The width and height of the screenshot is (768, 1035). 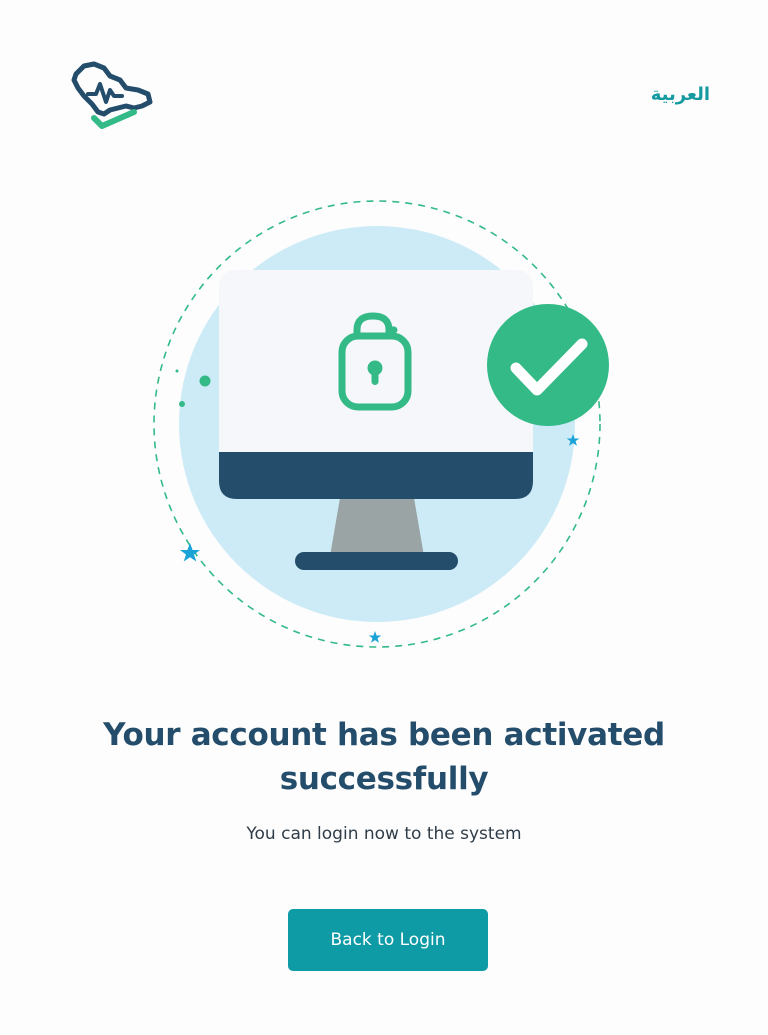 I want to click on monitor-base, so click(x=376, y=561).